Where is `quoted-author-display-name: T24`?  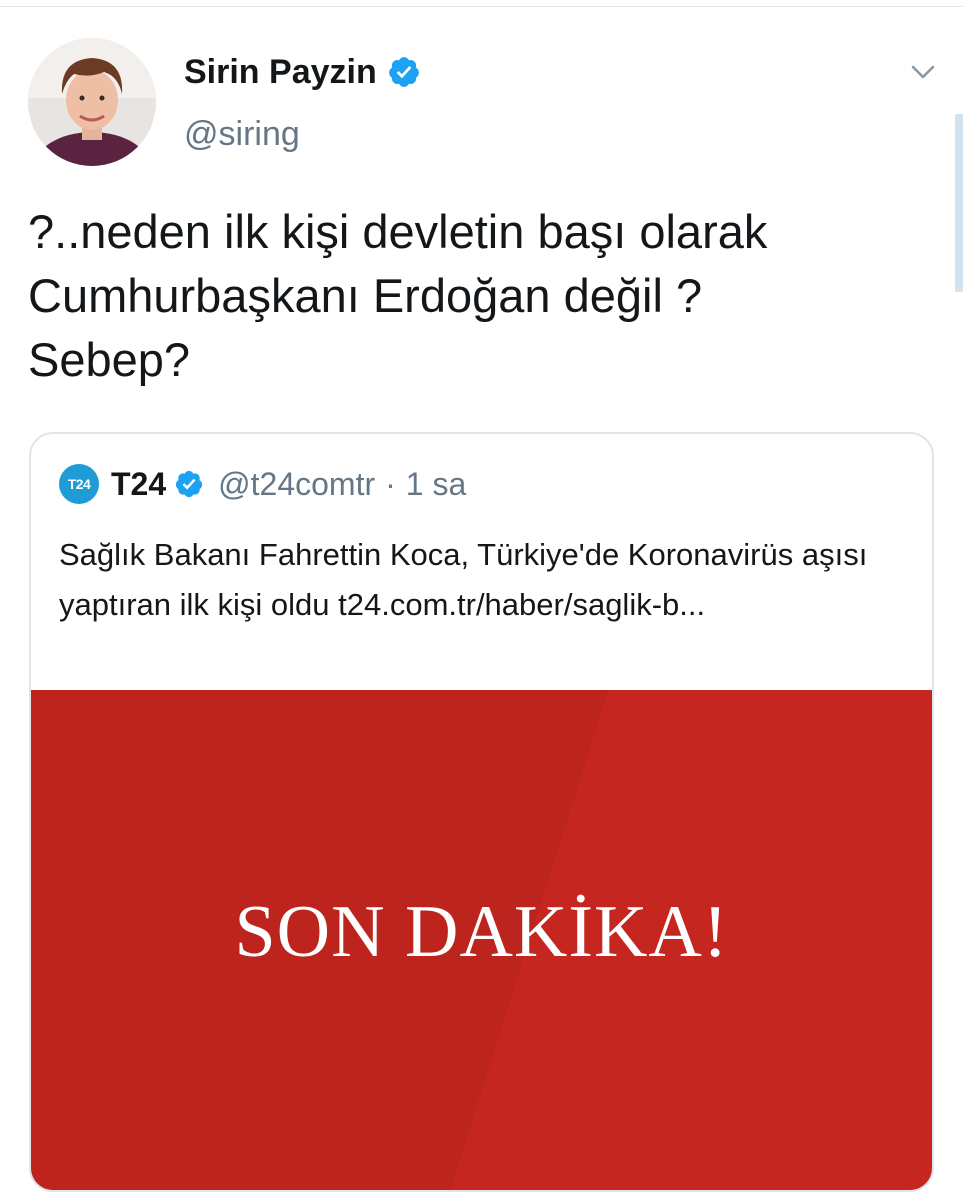 quoted-author-display-name: T24 is located at coordinates (139, 484).